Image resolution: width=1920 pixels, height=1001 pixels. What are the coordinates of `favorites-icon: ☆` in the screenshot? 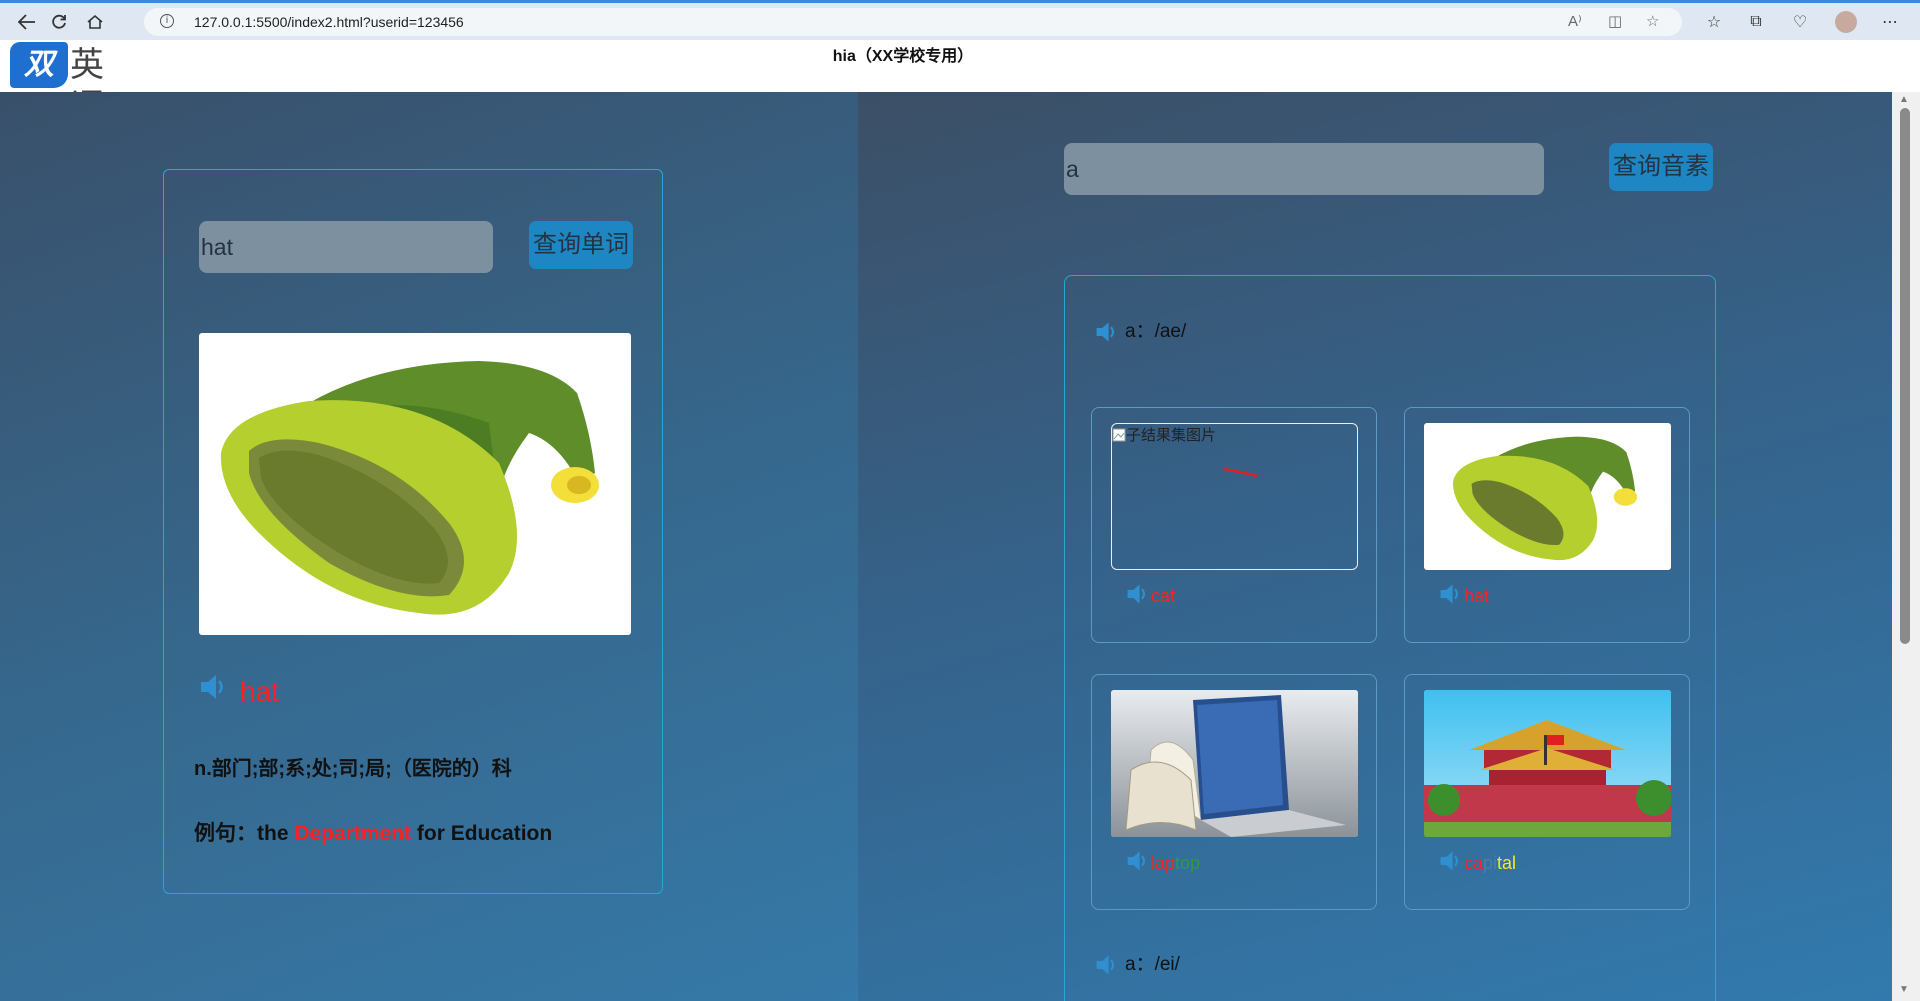 It's located at (1714, 22).